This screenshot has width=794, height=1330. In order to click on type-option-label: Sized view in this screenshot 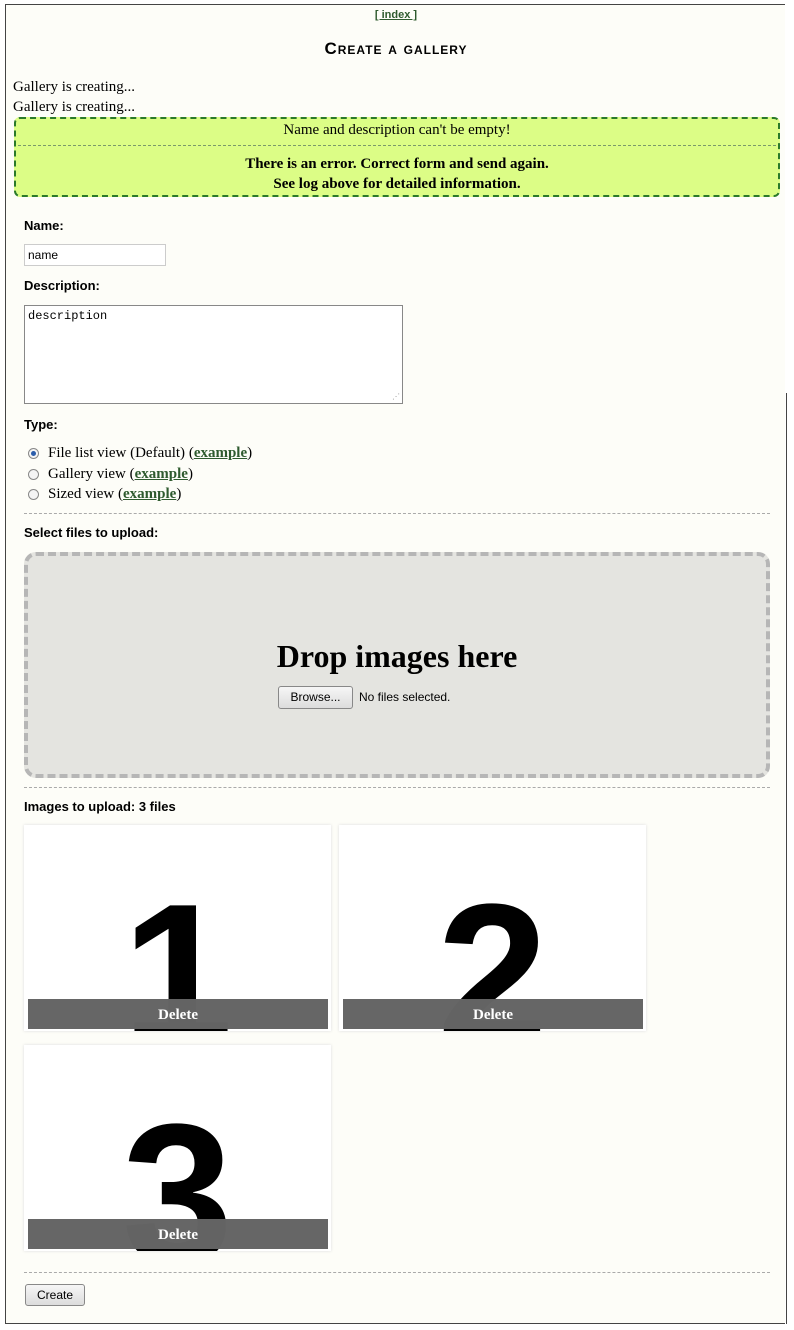, I will do `click(81, 494)`.